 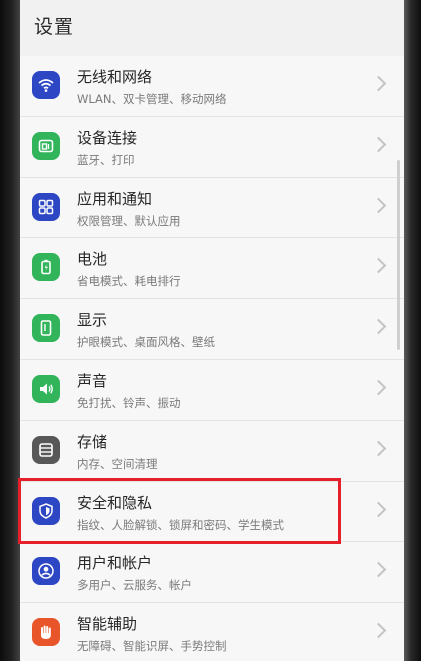 I want to click on hand-icon, so click(x=46, y=632).